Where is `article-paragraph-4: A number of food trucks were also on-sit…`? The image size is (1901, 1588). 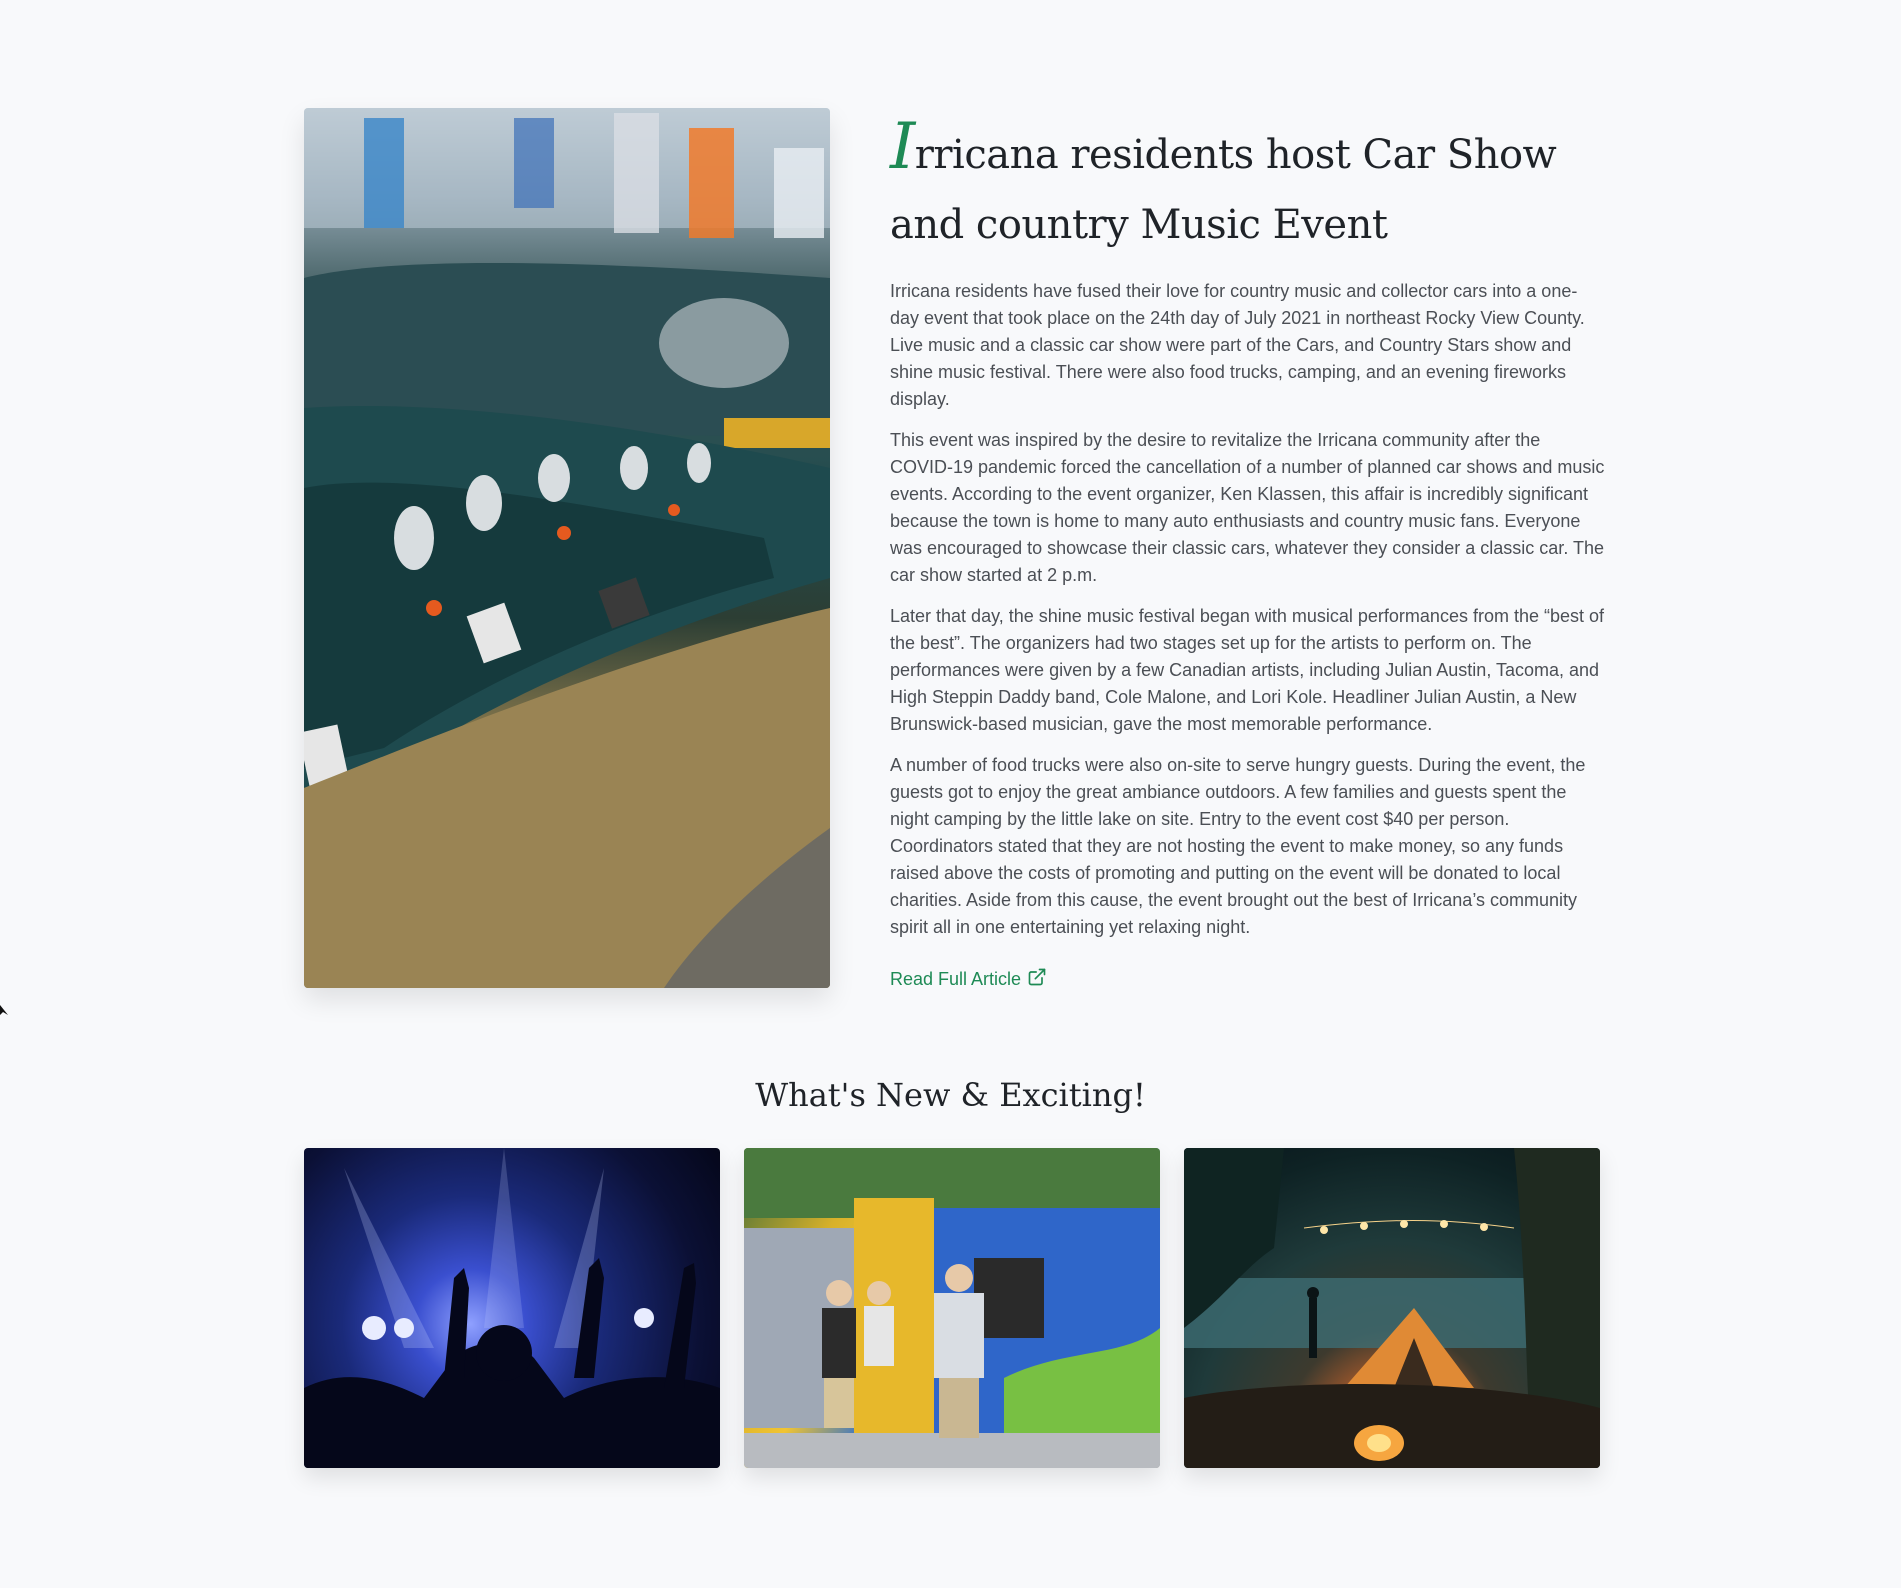
article-paragraph-4: A number of food trucks were also on-sit… is located at coordinates (1238, 846).